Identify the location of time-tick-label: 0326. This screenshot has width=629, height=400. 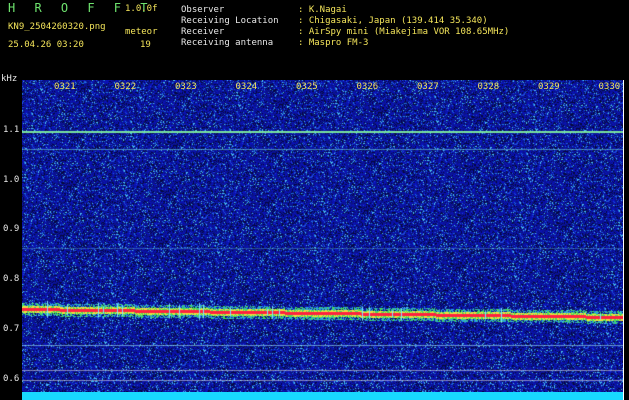
(367, 87).